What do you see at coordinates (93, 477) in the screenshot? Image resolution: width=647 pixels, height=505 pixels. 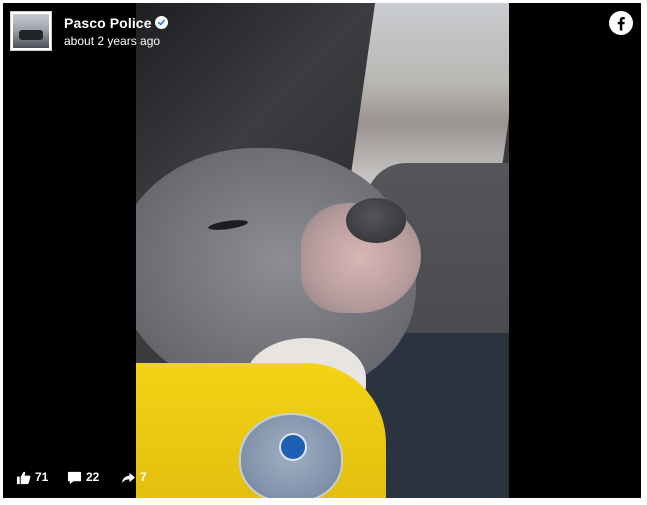 I see `comment-count: 22` at bounding box center [93, 477].